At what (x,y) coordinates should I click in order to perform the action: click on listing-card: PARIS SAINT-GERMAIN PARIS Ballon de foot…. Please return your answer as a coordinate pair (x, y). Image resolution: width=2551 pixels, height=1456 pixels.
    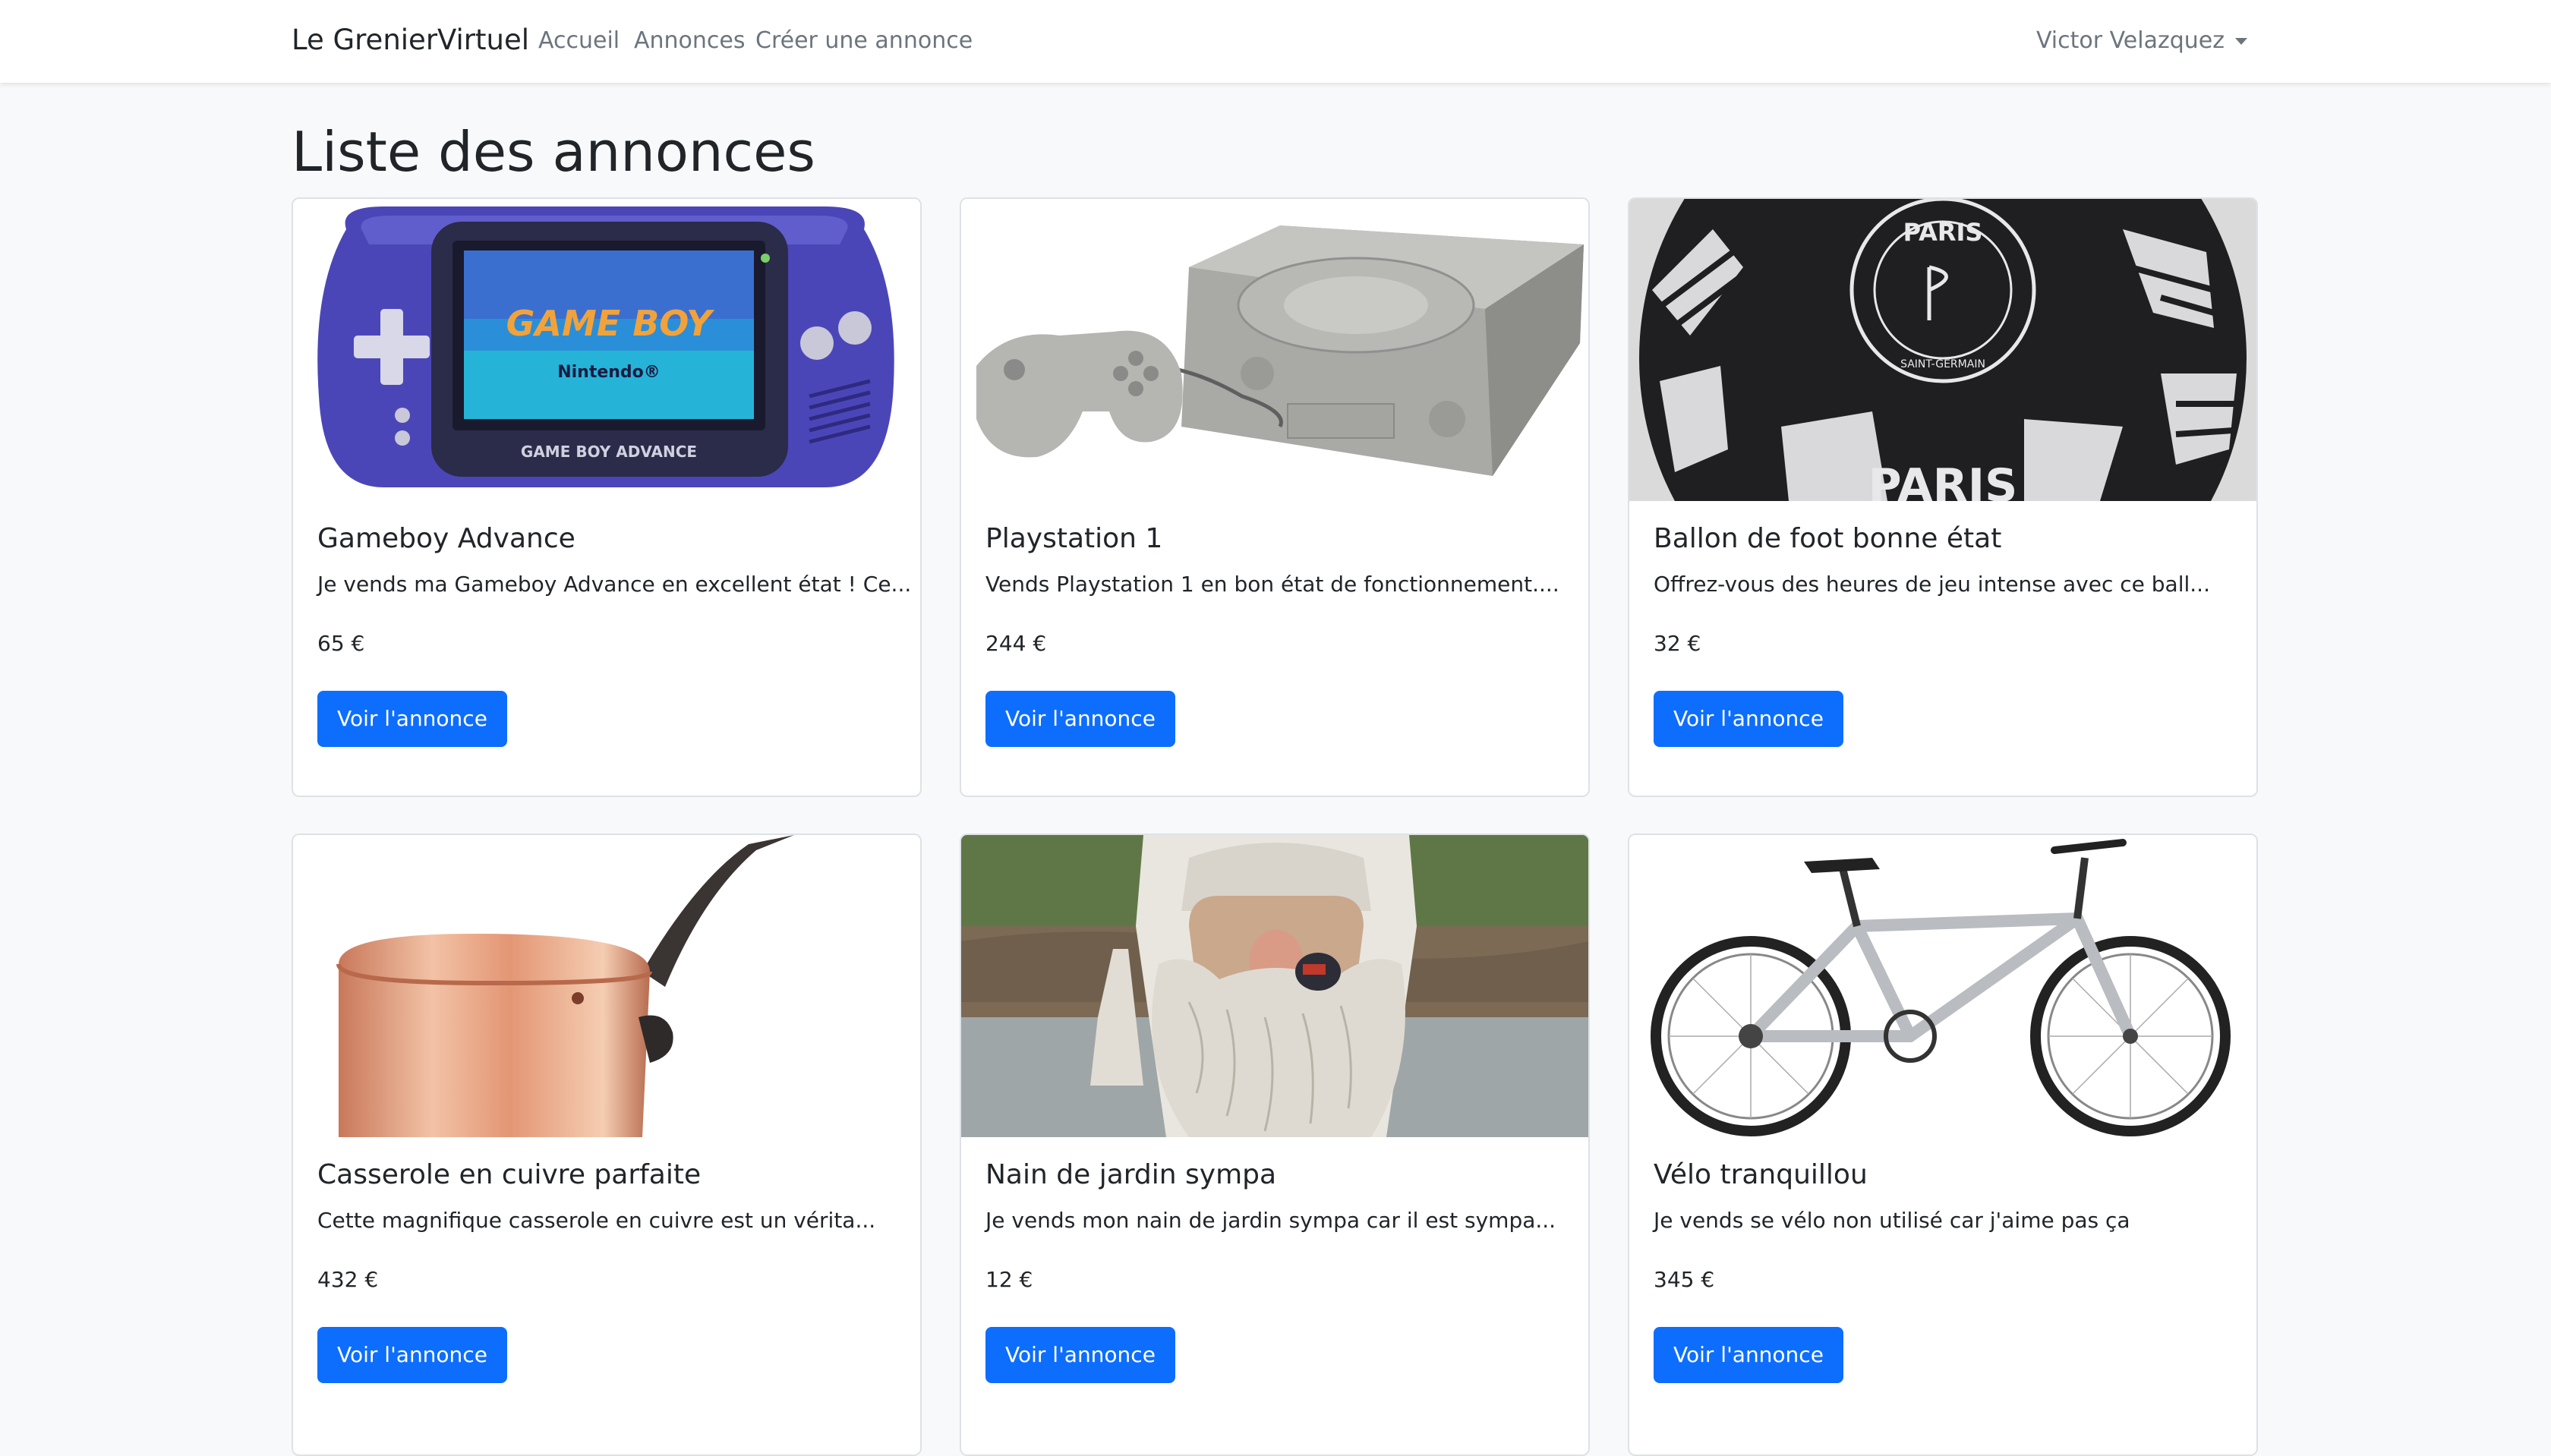
    Looking at the image, I should click on (1943, 497).